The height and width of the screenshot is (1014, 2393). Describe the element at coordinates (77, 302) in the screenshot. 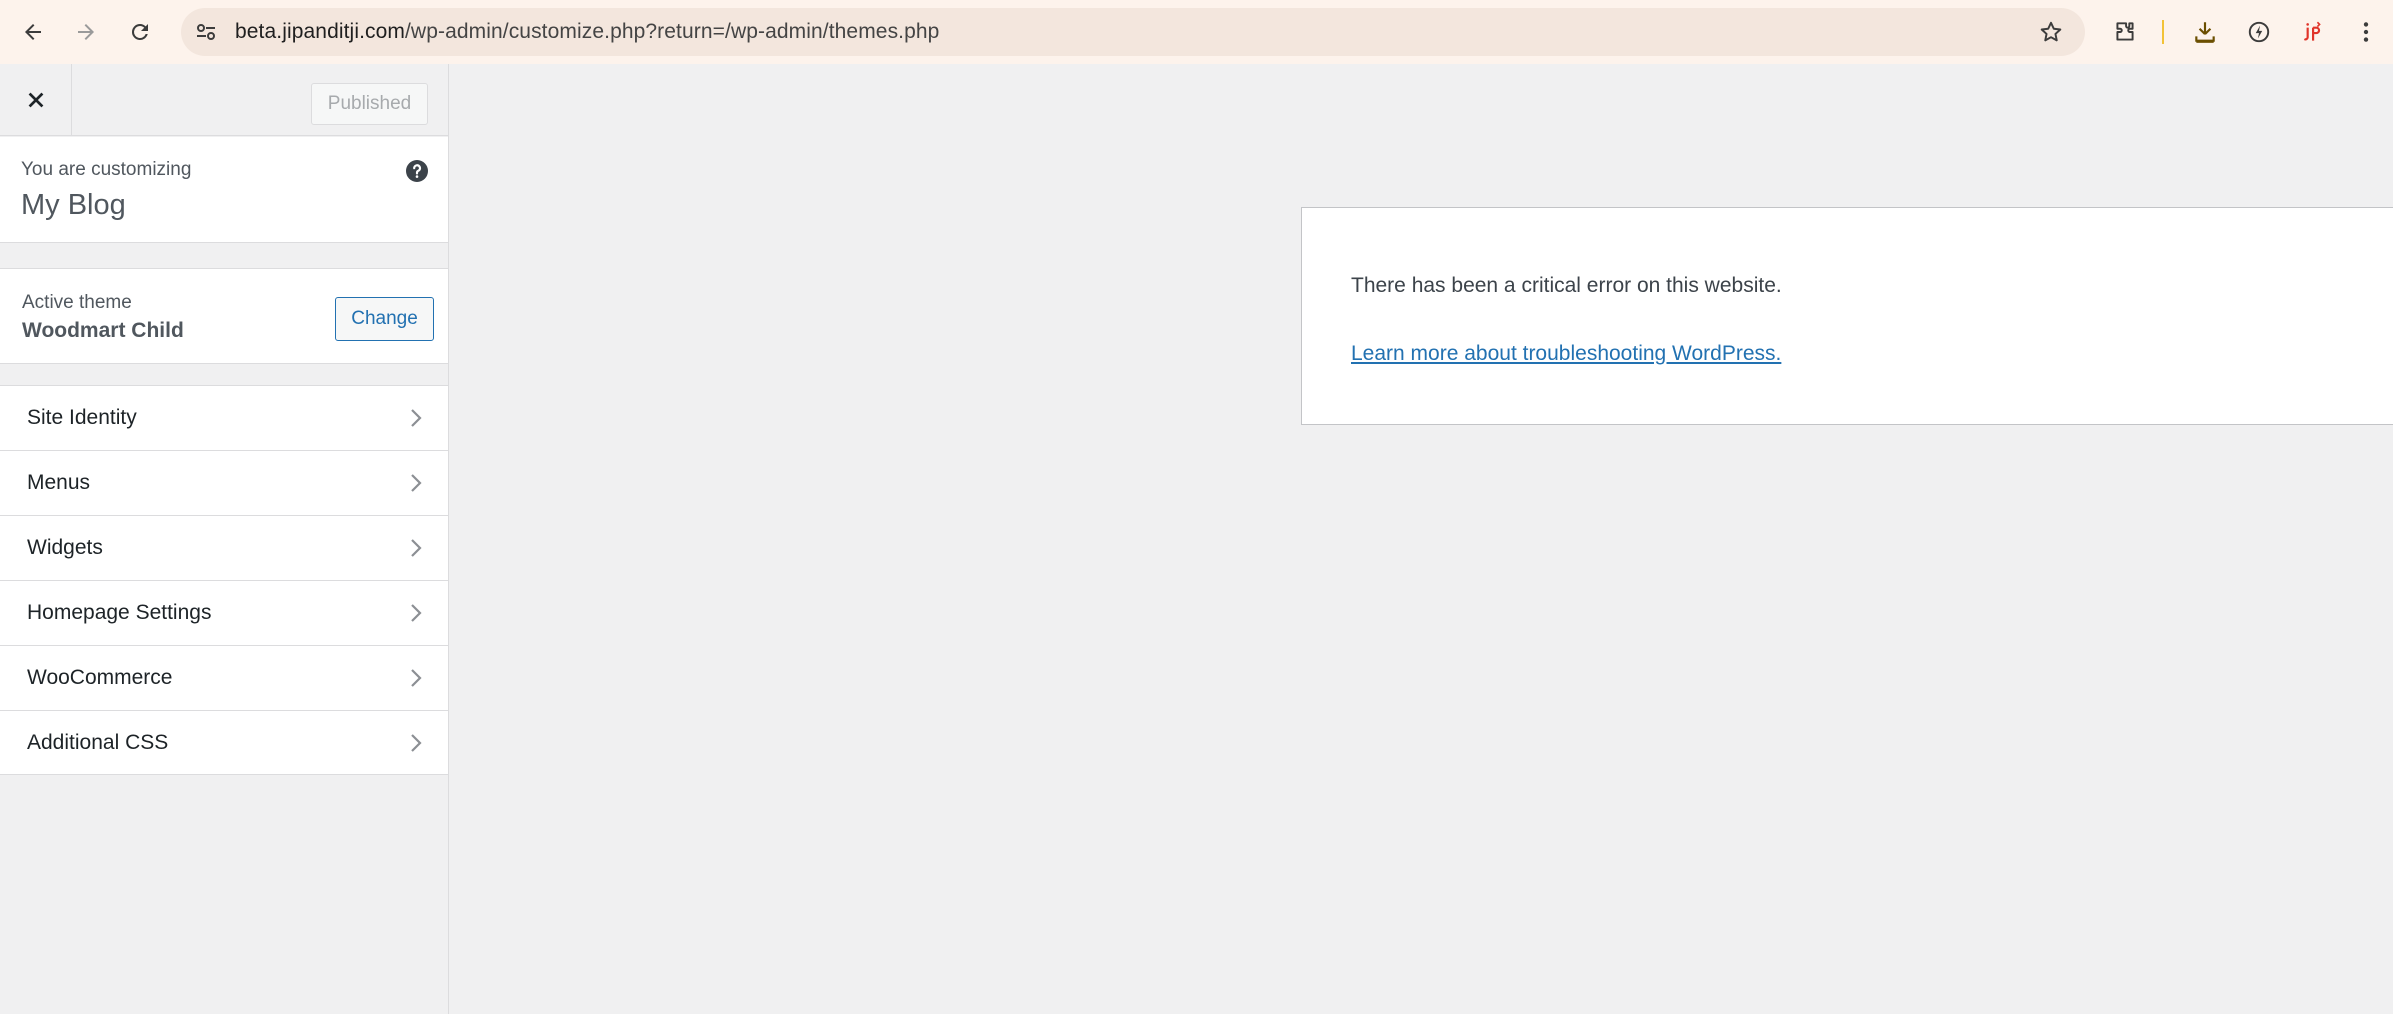

I see `active-theme-label: Active theme` at that location.